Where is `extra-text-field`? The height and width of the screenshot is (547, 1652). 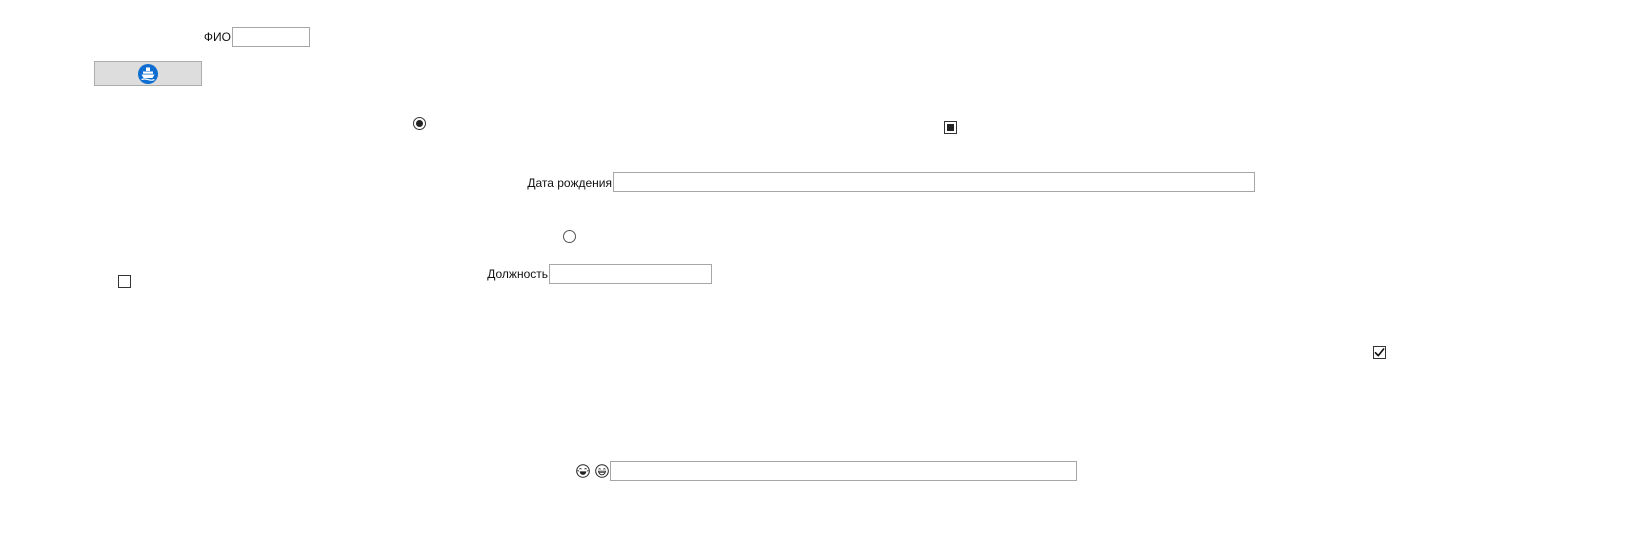 extra-text-field is located at coordinates (843, 471).